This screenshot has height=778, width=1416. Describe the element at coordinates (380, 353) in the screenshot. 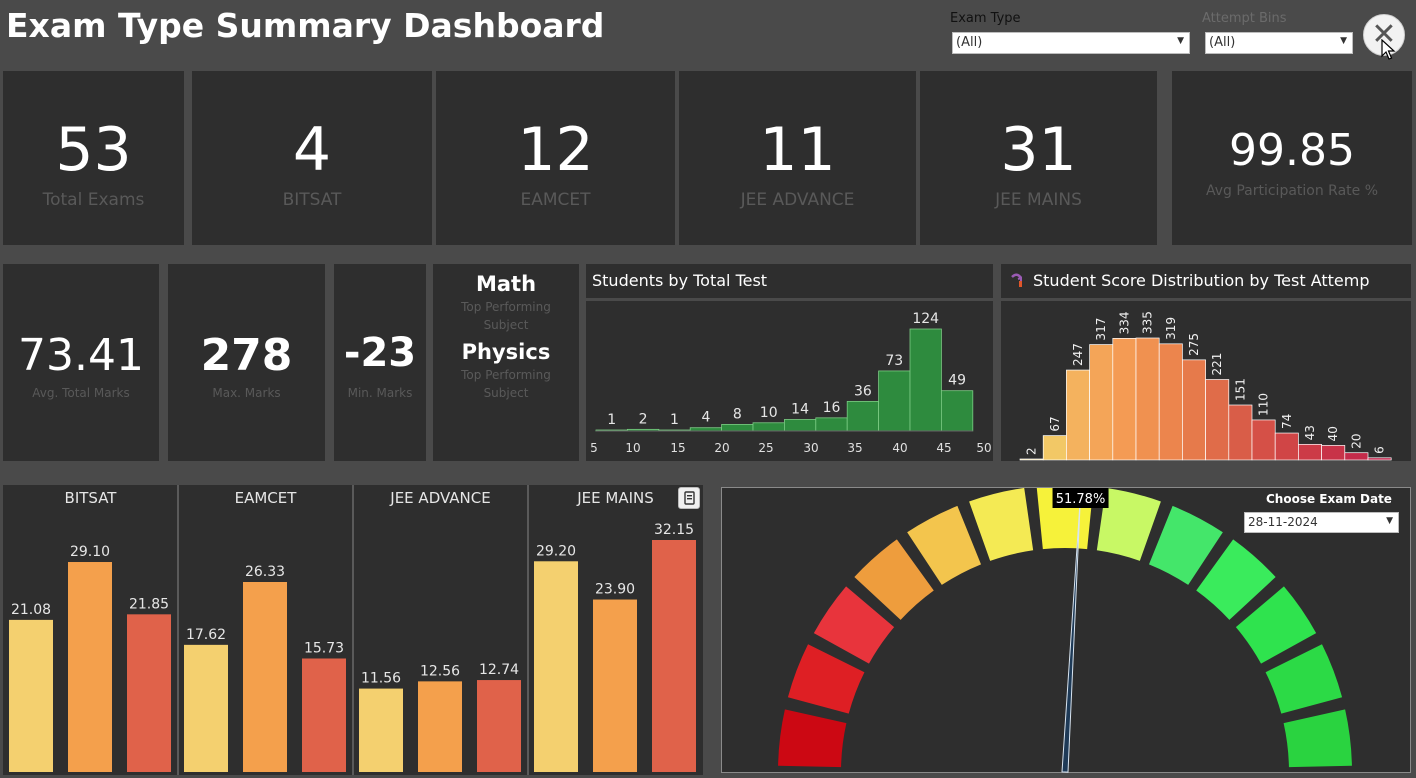

I see `kpi-value: -23` at that location.